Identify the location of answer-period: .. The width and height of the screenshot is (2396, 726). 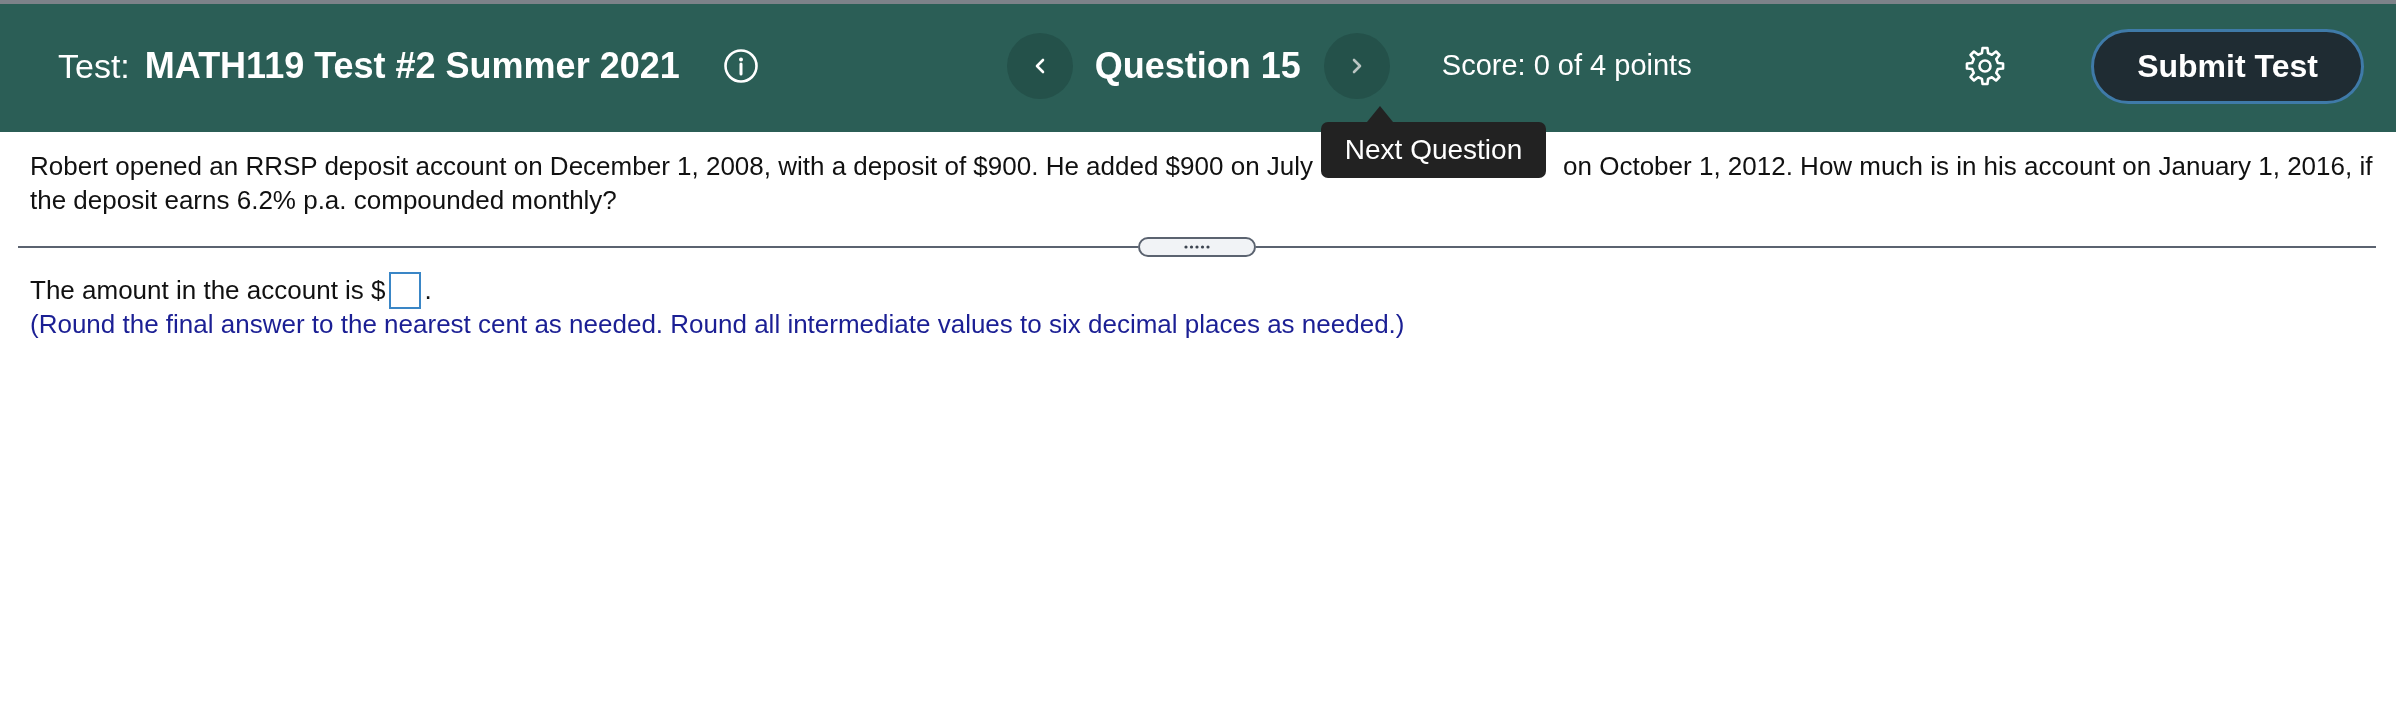
(428, 290).